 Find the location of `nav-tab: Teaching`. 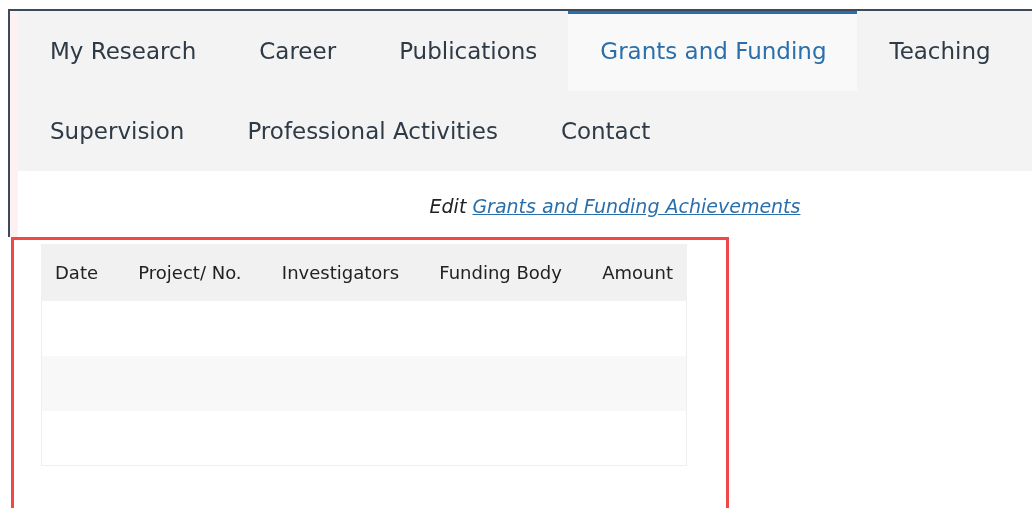

nav-tab: Teaching is located at coordinates (939, 51).